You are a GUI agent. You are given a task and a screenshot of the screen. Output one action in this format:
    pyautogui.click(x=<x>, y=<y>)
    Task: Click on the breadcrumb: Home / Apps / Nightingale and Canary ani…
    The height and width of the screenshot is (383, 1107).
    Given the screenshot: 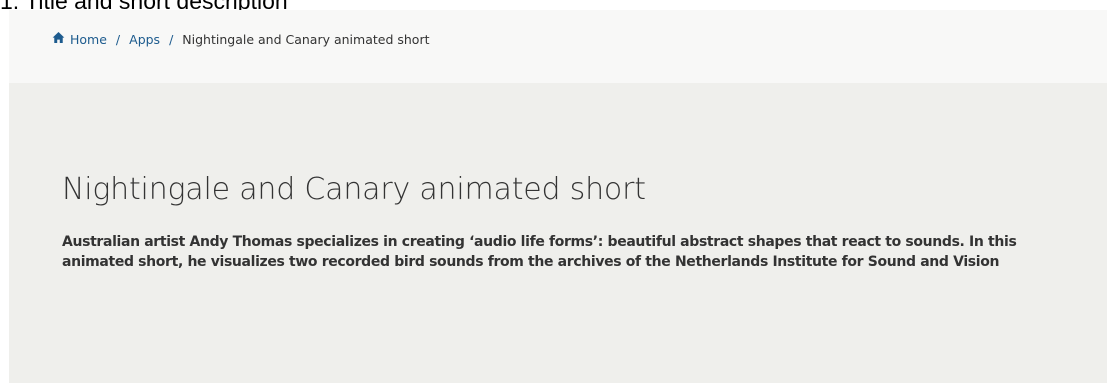 What is the action you would take?
    pyautogui.click(x=241, y=40)
    